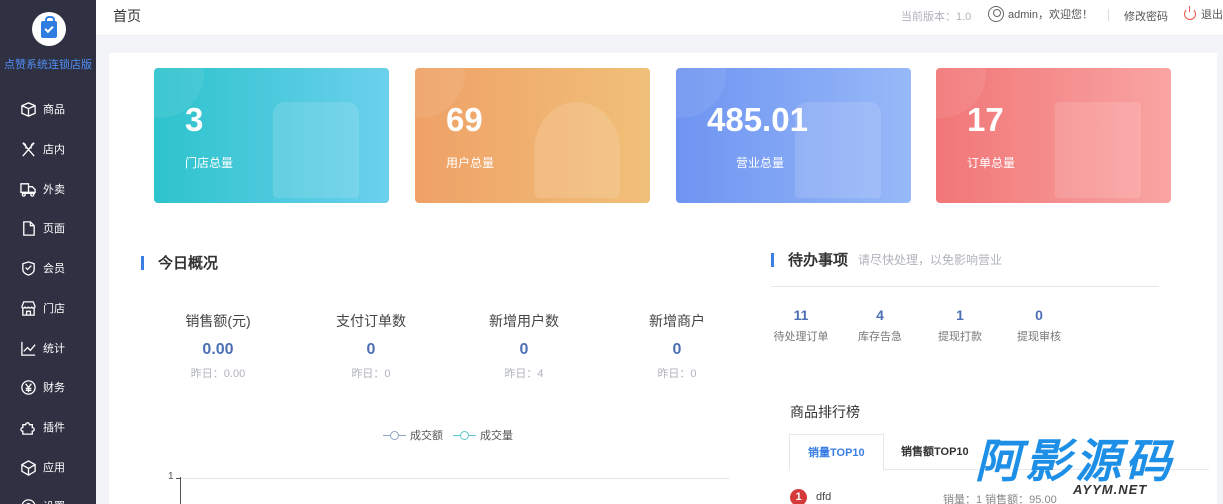 Image resolution: width=1223 pixels, height=504 pixels. Describe the element at coordinates (524, 374) in the screenshot. I see `today-stat-yesterday: 昨日：4` at that location.